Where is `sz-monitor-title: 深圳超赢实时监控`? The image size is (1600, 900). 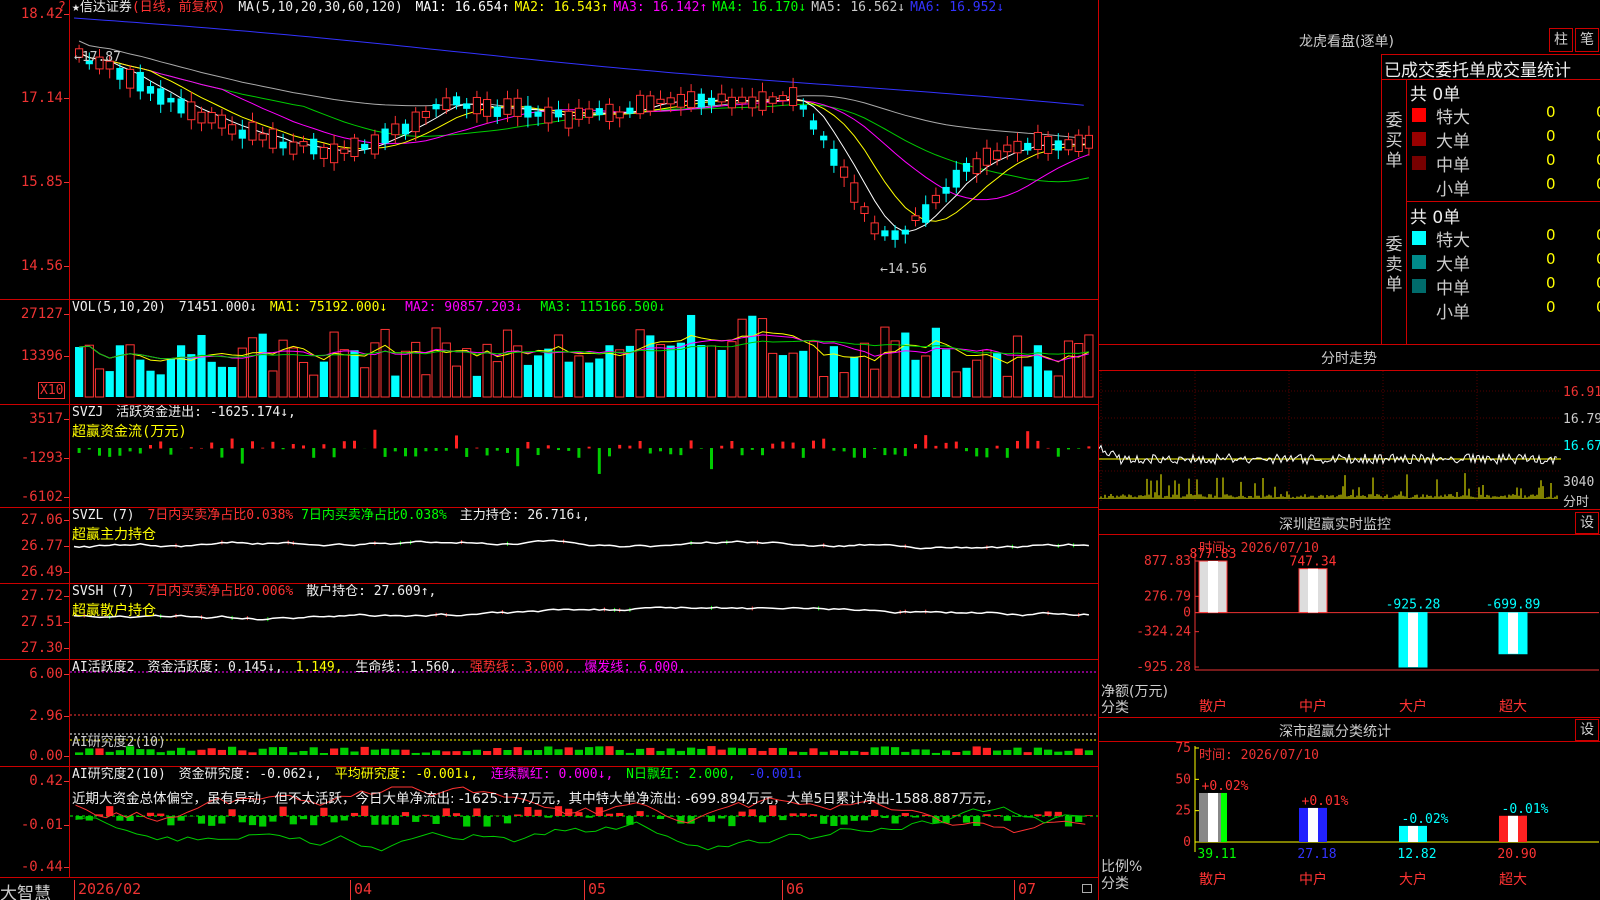
sz-monitor-title: 深圳超赢实时监控 is located at coordinates (1335, 525).